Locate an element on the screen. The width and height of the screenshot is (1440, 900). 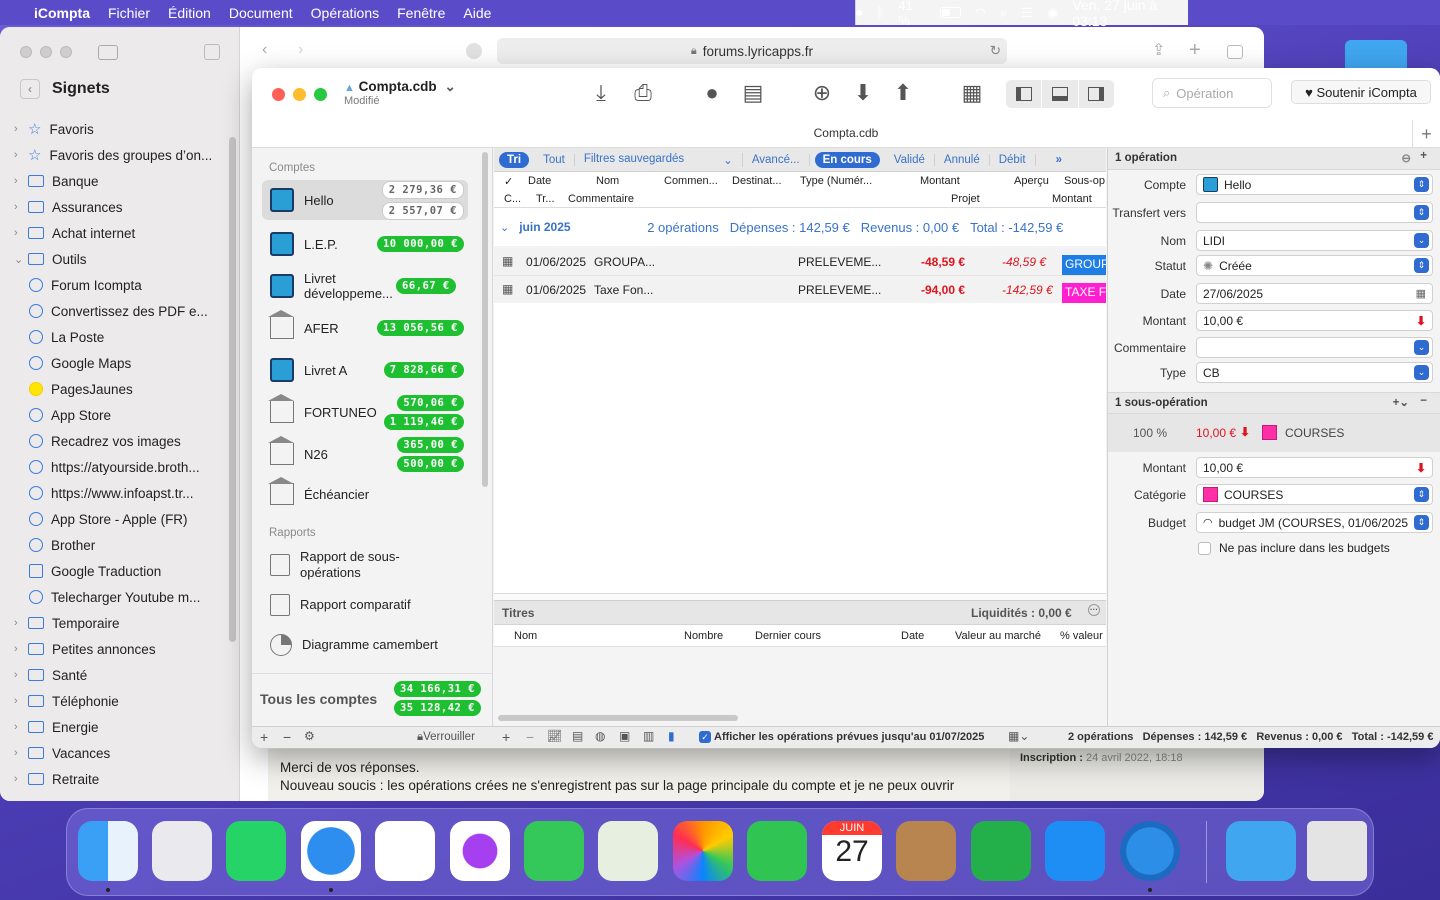
category-select: COURSES ⇕ is located at coordinates (1314, 494).